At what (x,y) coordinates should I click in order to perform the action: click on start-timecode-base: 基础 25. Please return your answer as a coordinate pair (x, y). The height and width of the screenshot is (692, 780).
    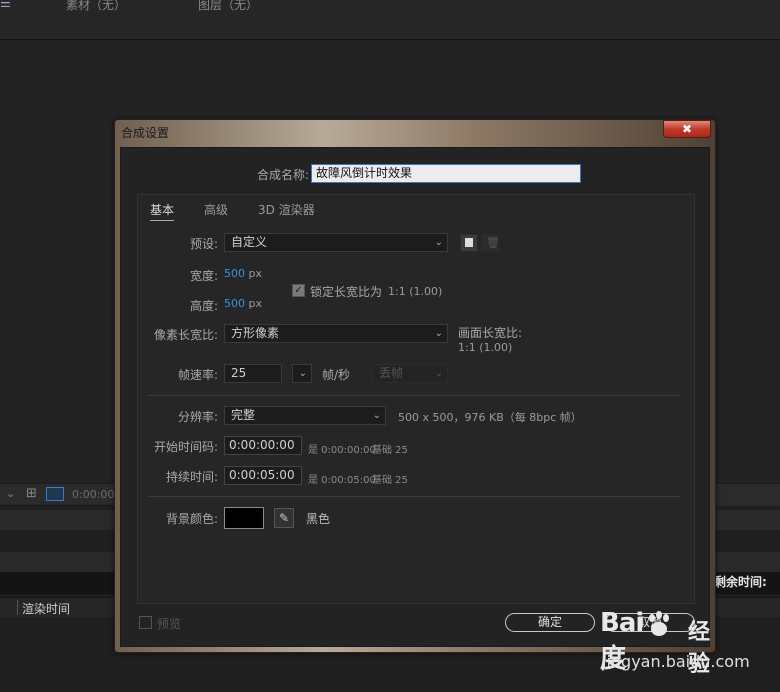
    Looking at the image, I should click on (390, 450).